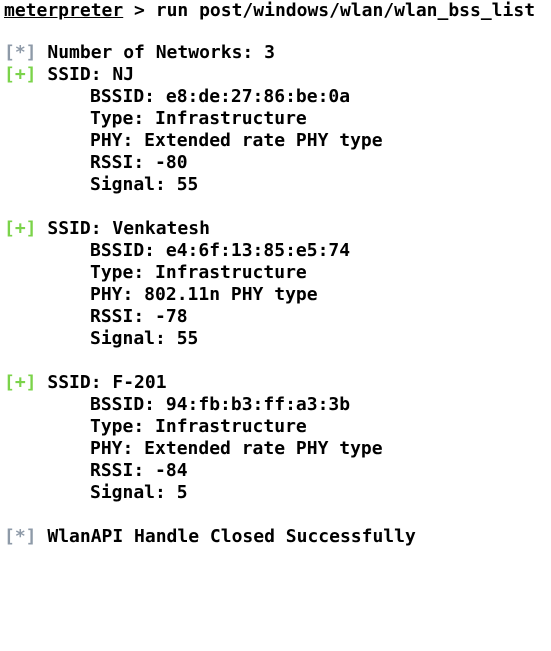 The image size is (551, 651). I want to click on network-rssi: RSSI: -78, so click(139, 316).